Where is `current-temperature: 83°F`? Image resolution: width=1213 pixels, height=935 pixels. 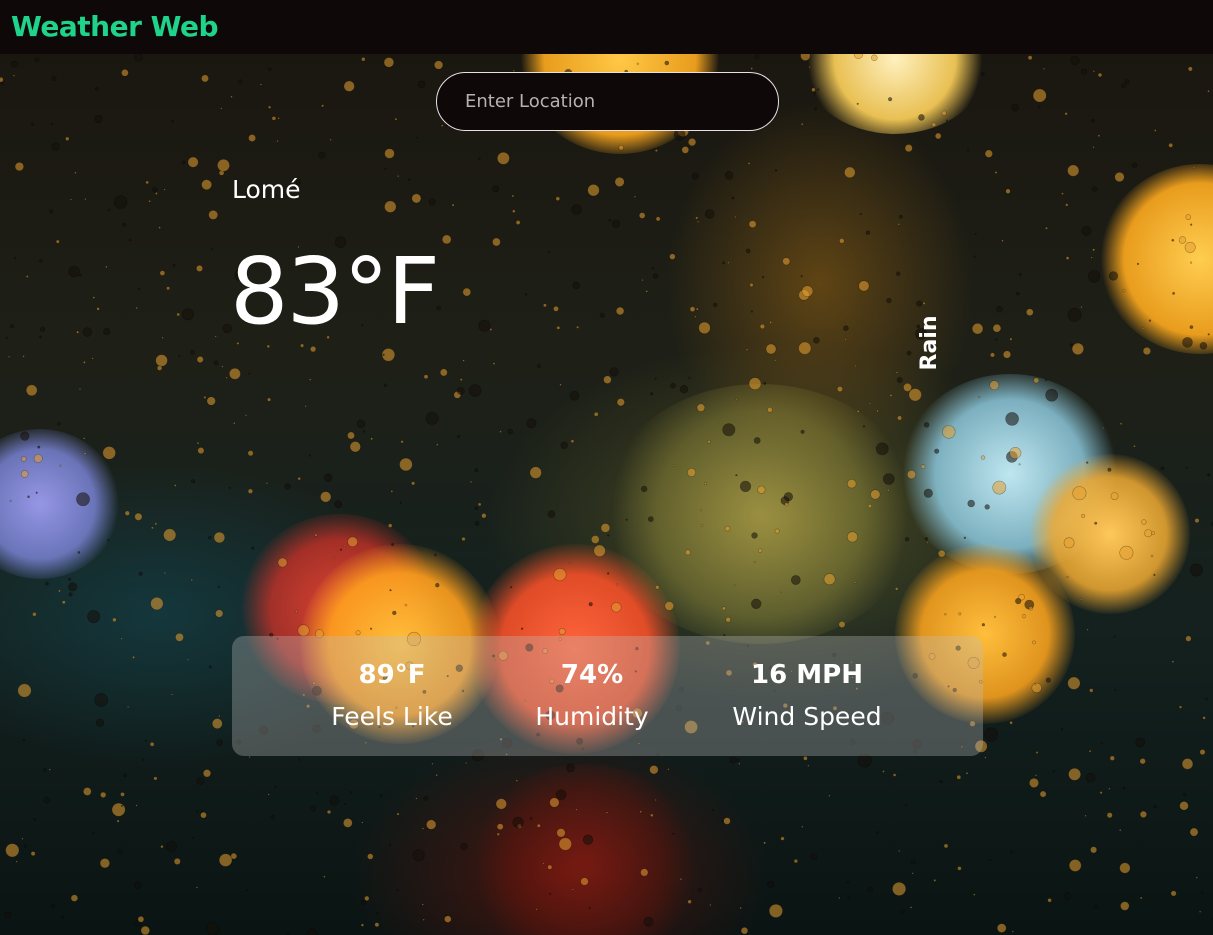
current-temperature: 83°F is located at coordinates (335, 291).